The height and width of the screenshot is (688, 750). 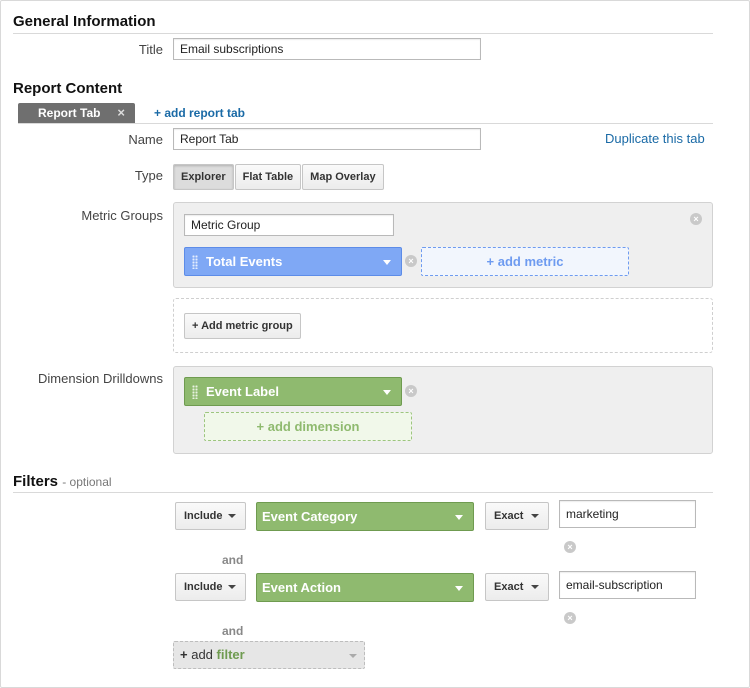 I want to click on filter-1-value-input, so click(x=627, y=514).